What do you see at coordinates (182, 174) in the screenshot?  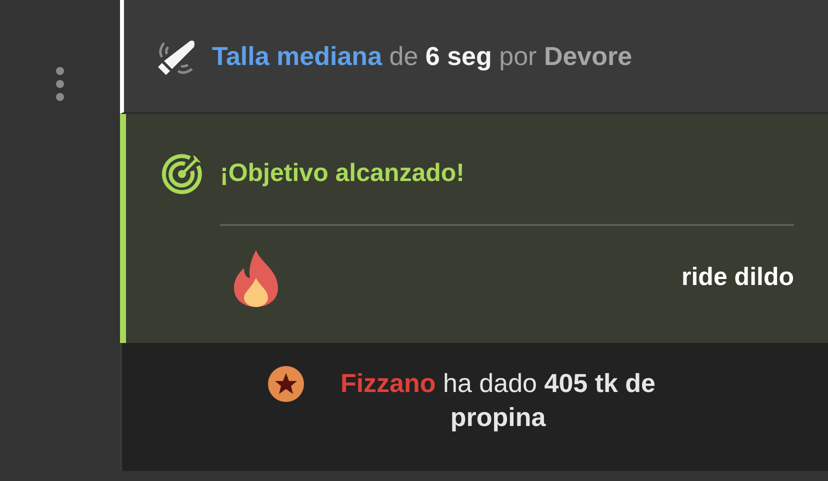 I see `target-icon` at bounding box center [182, 174].